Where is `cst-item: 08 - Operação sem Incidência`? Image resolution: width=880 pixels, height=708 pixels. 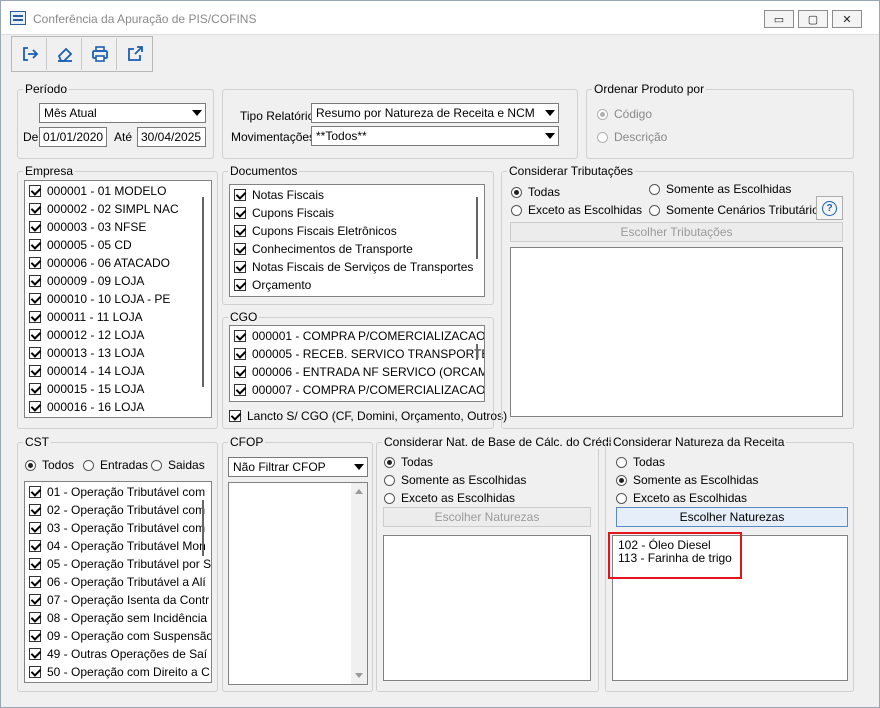 cst-item: 08 - Operação sem Incidência is located at coordinates (118, 618).